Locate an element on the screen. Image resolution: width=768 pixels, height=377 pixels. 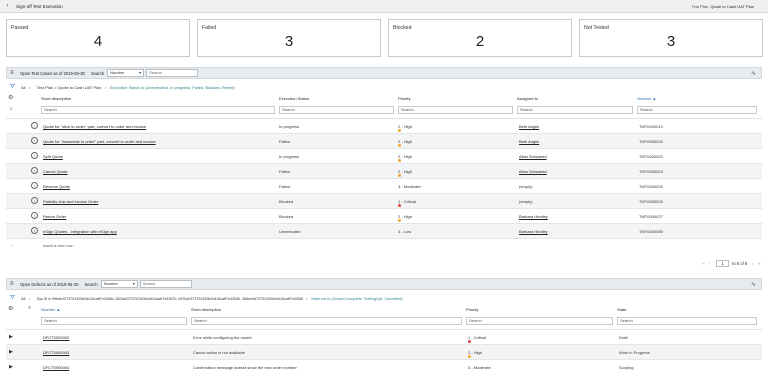
defect-number-link: DFCT0000004 is located at coordinates (56, 367).